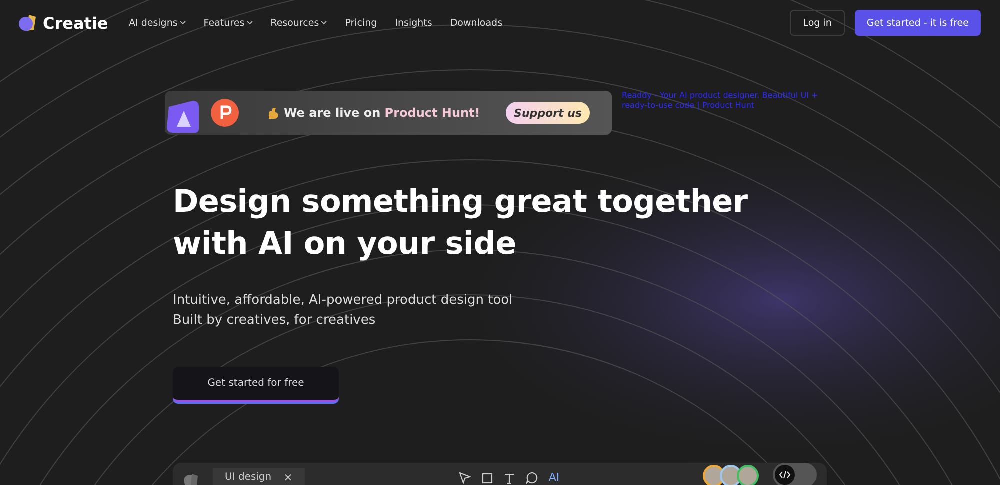 The width and height of the screenshot is (1000, 485). What do you see at coordinates (817, 23) in the screenshot?
I see `login-button: Log in` at bounding box center [817, 23].